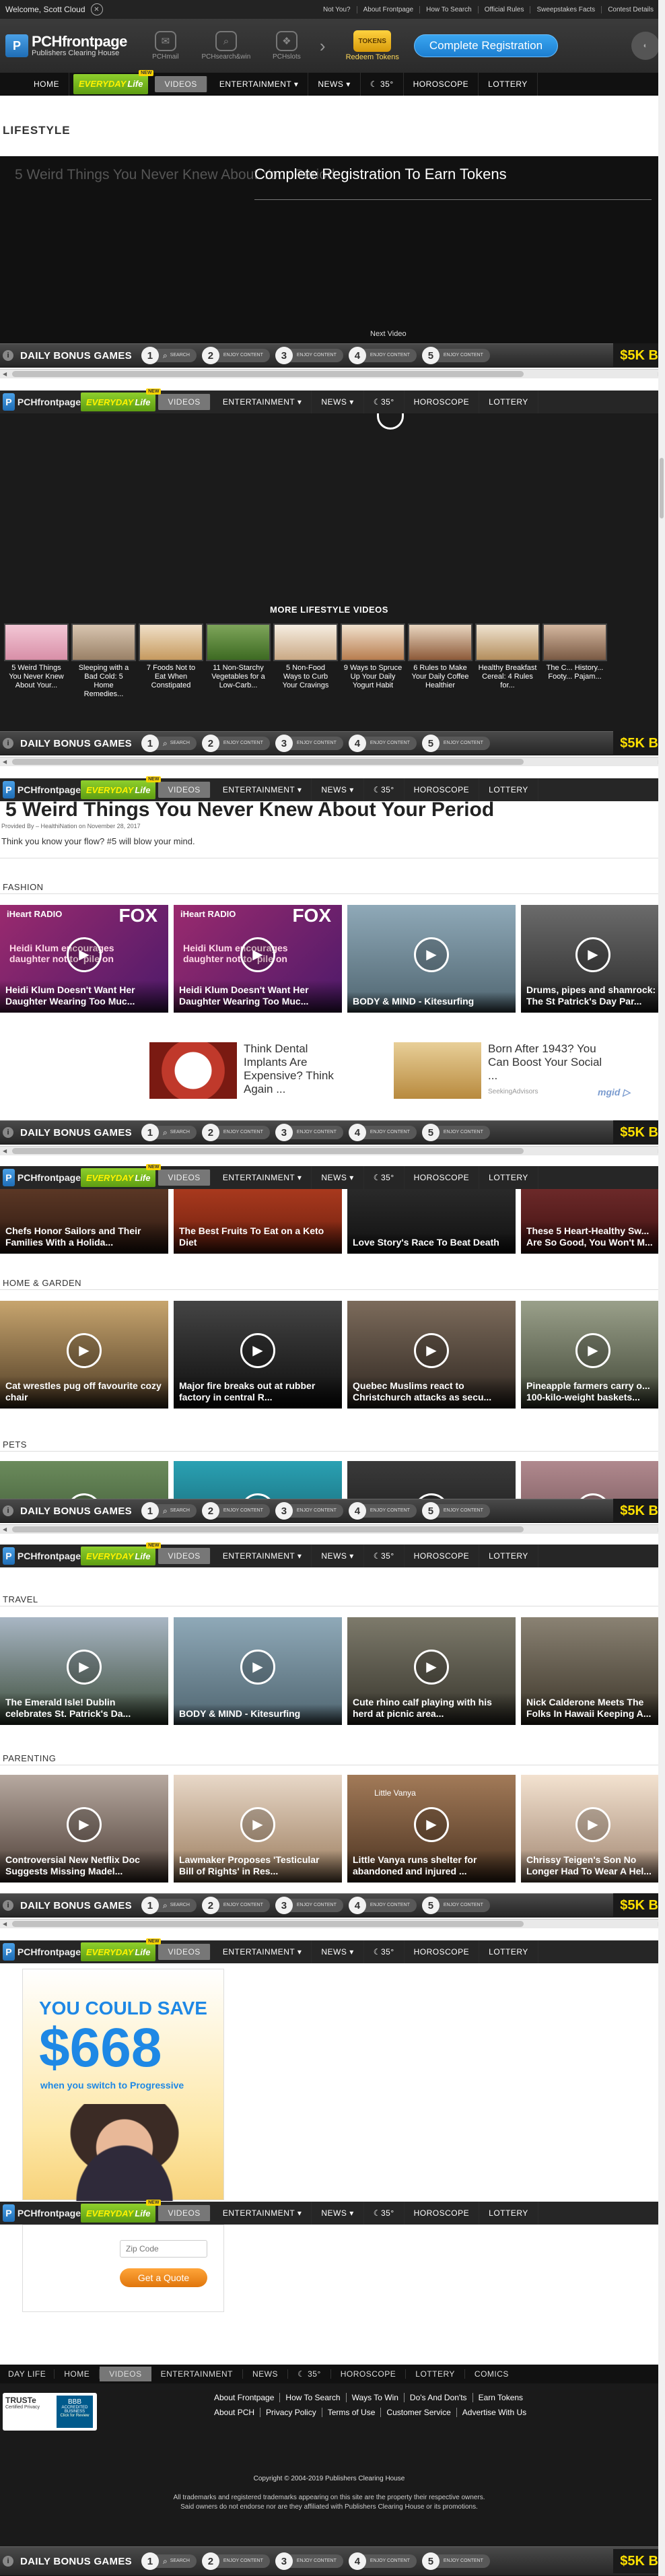 The image size is (665, 2576). What do you see at coordinates (287, 46) in the screenshot?
I see `nav-pchslots: ❖ PCHslots` at bounding box center [287, 46].